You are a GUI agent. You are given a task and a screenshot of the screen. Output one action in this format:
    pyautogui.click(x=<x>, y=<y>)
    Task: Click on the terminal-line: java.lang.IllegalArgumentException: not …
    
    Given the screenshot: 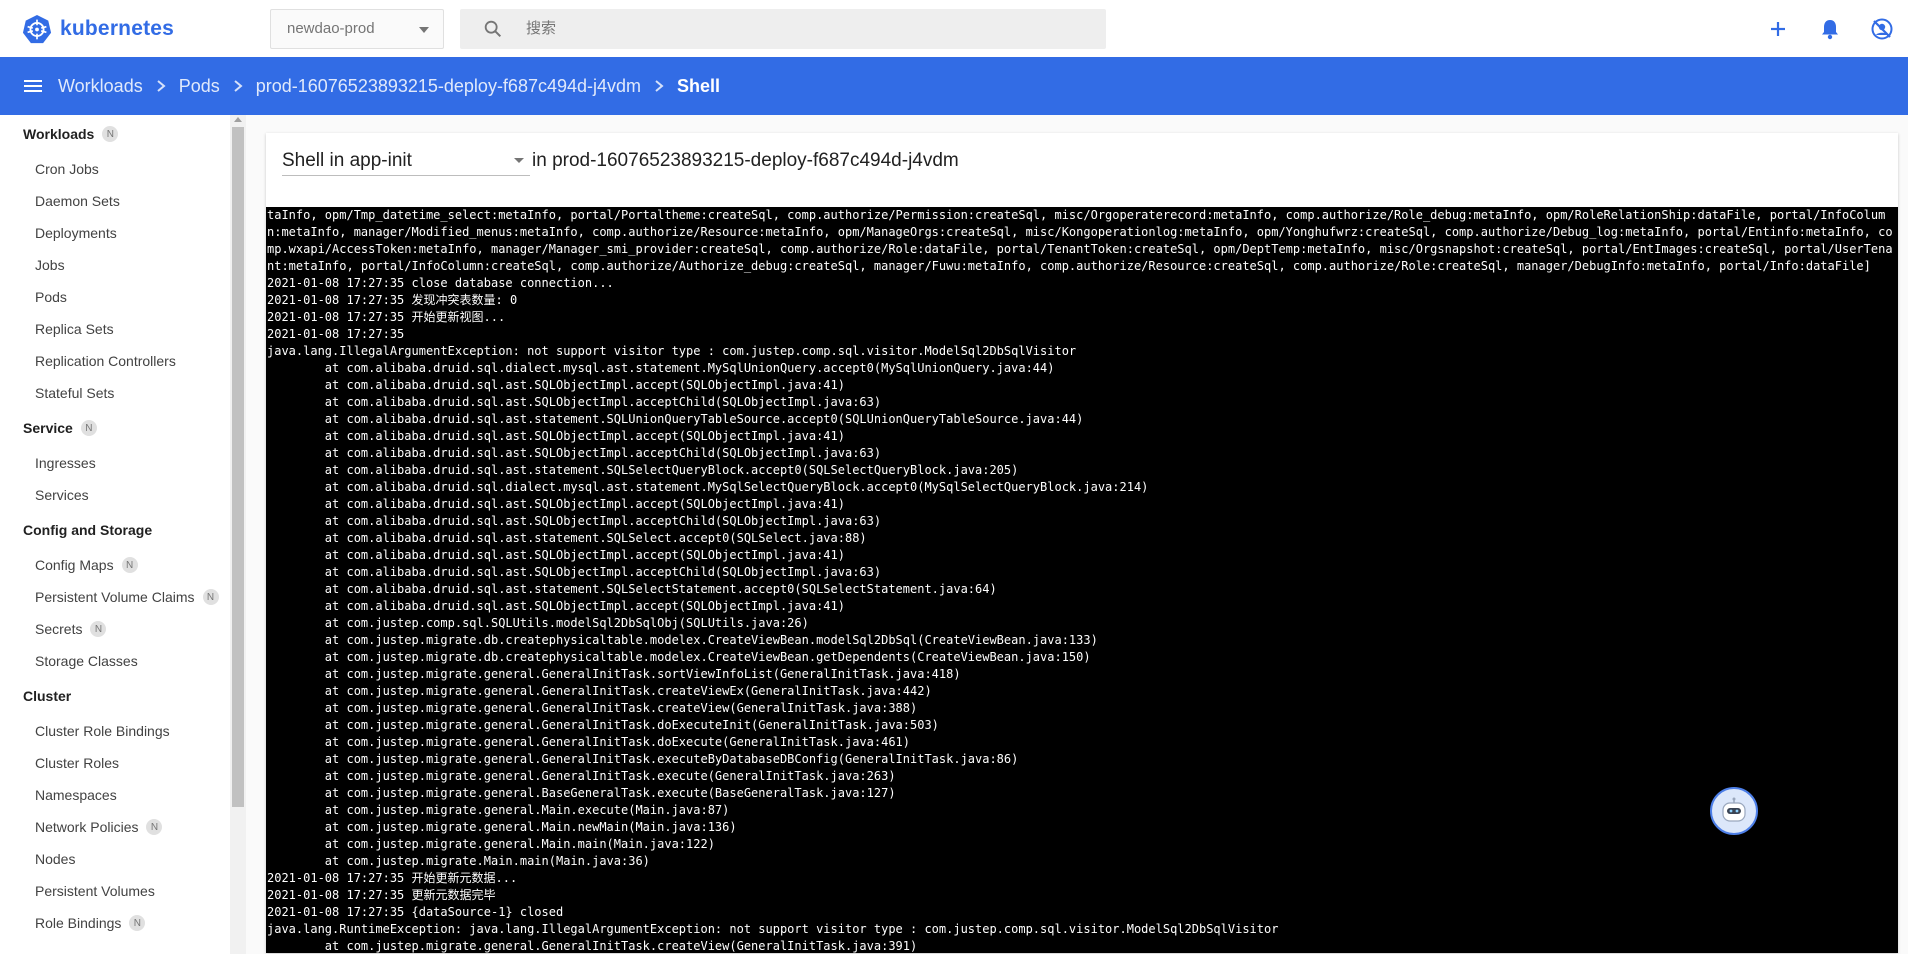 What is the action you would take?
    pyautogui.click(x=672, y=351)
    